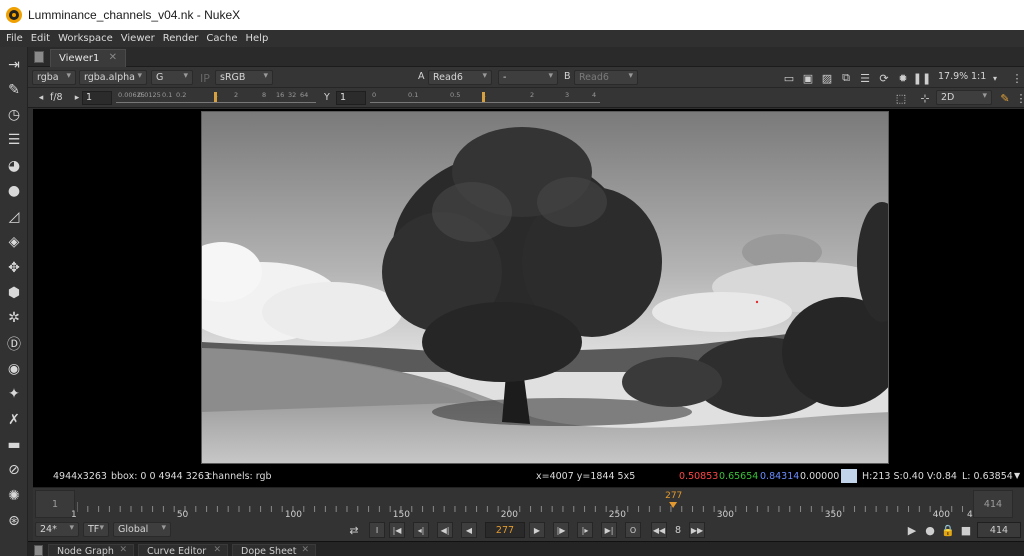 The width and height of the screenshot is (1024, 556). I want to click on menu-file: File, so click(14, 38).